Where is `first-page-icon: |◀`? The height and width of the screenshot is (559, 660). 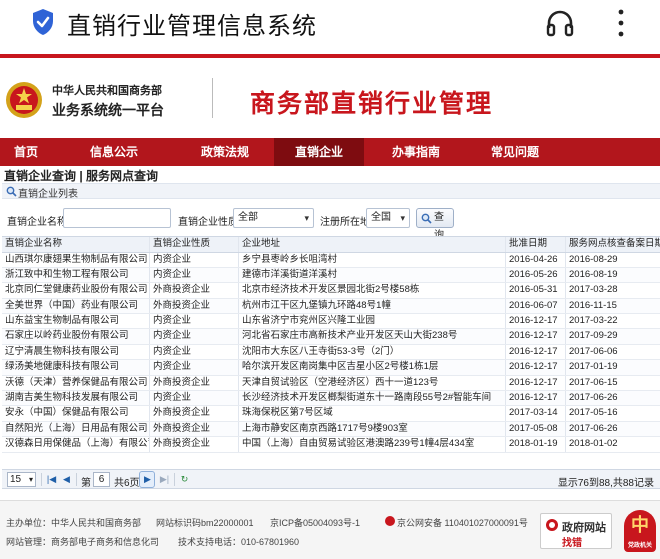 first-page-icon: |◀ is located at coordinates (51, 479).